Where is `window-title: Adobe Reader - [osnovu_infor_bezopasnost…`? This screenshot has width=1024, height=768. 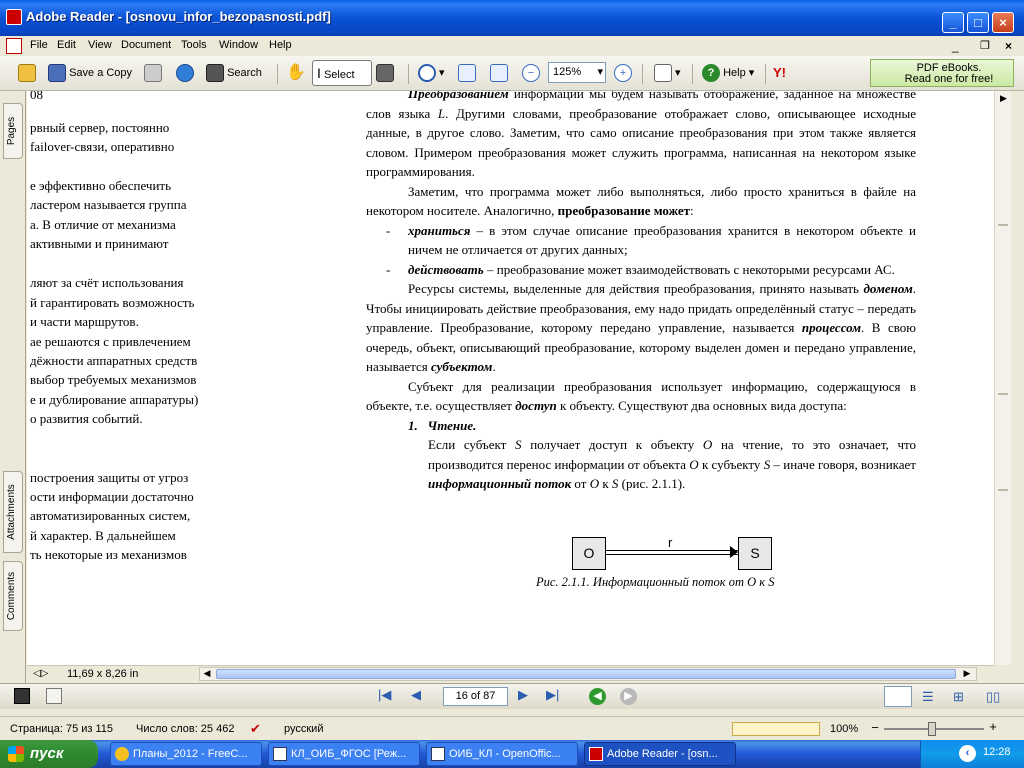
window-title: Adobe Reader - [osnovu_infor_bezopasnost… is located at coordinates (178, 16).